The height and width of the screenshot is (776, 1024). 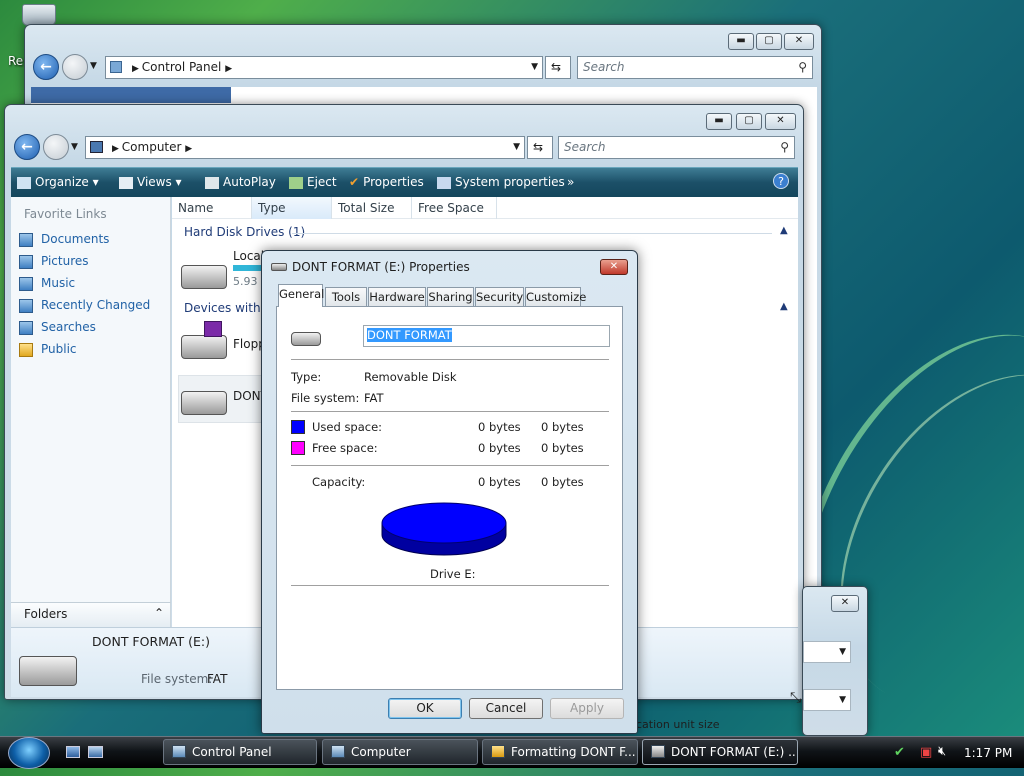 I want to click on favorite-link-music: Music, so click(x=47, y=283).